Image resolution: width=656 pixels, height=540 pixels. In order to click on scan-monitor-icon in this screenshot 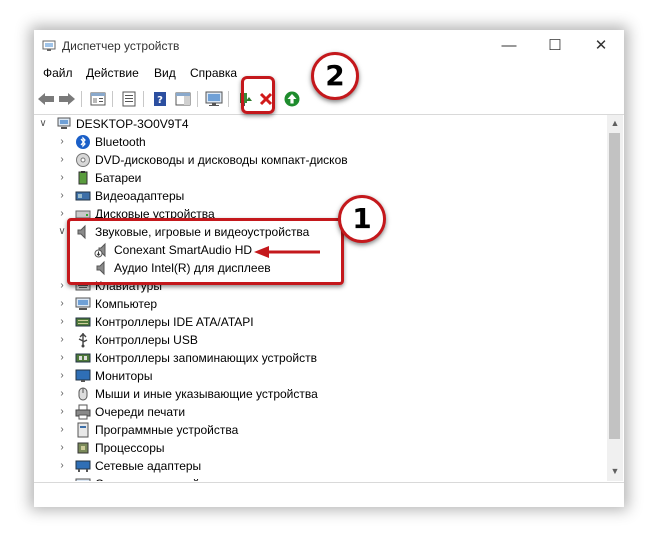, I will do `click(214, 98)`.